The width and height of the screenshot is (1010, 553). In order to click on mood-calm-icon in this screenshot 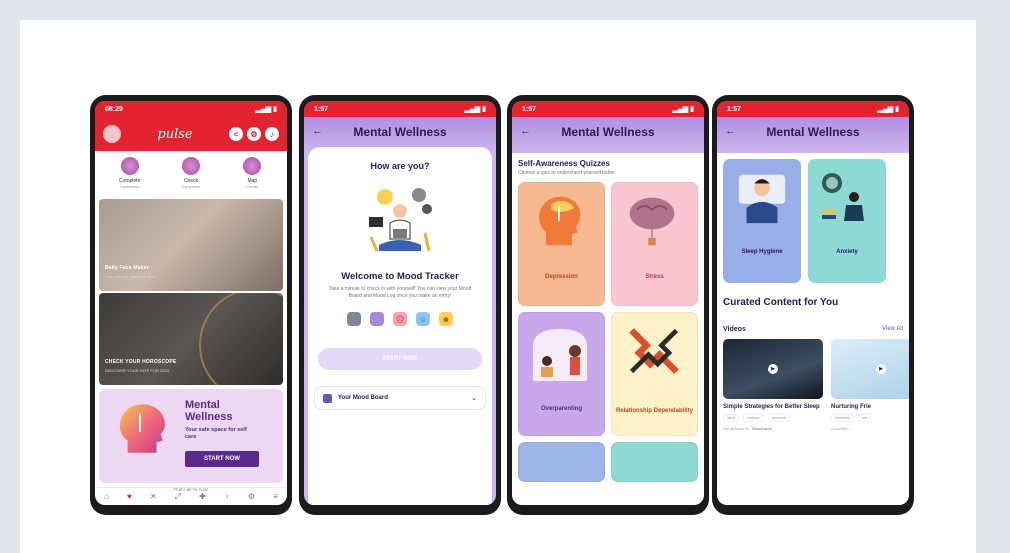, I will do `click(377, 319)`.